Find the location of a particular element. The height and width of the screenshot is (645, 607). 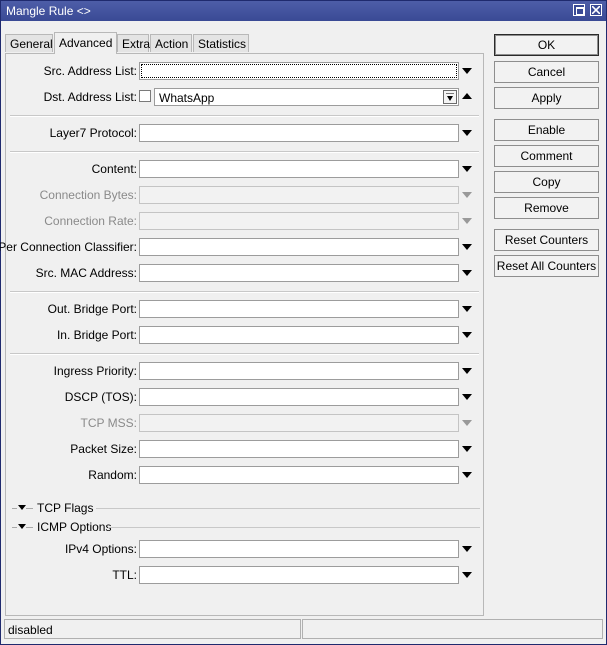

icmp-options-section: ICMP Options is located at coordinates (246, 527).